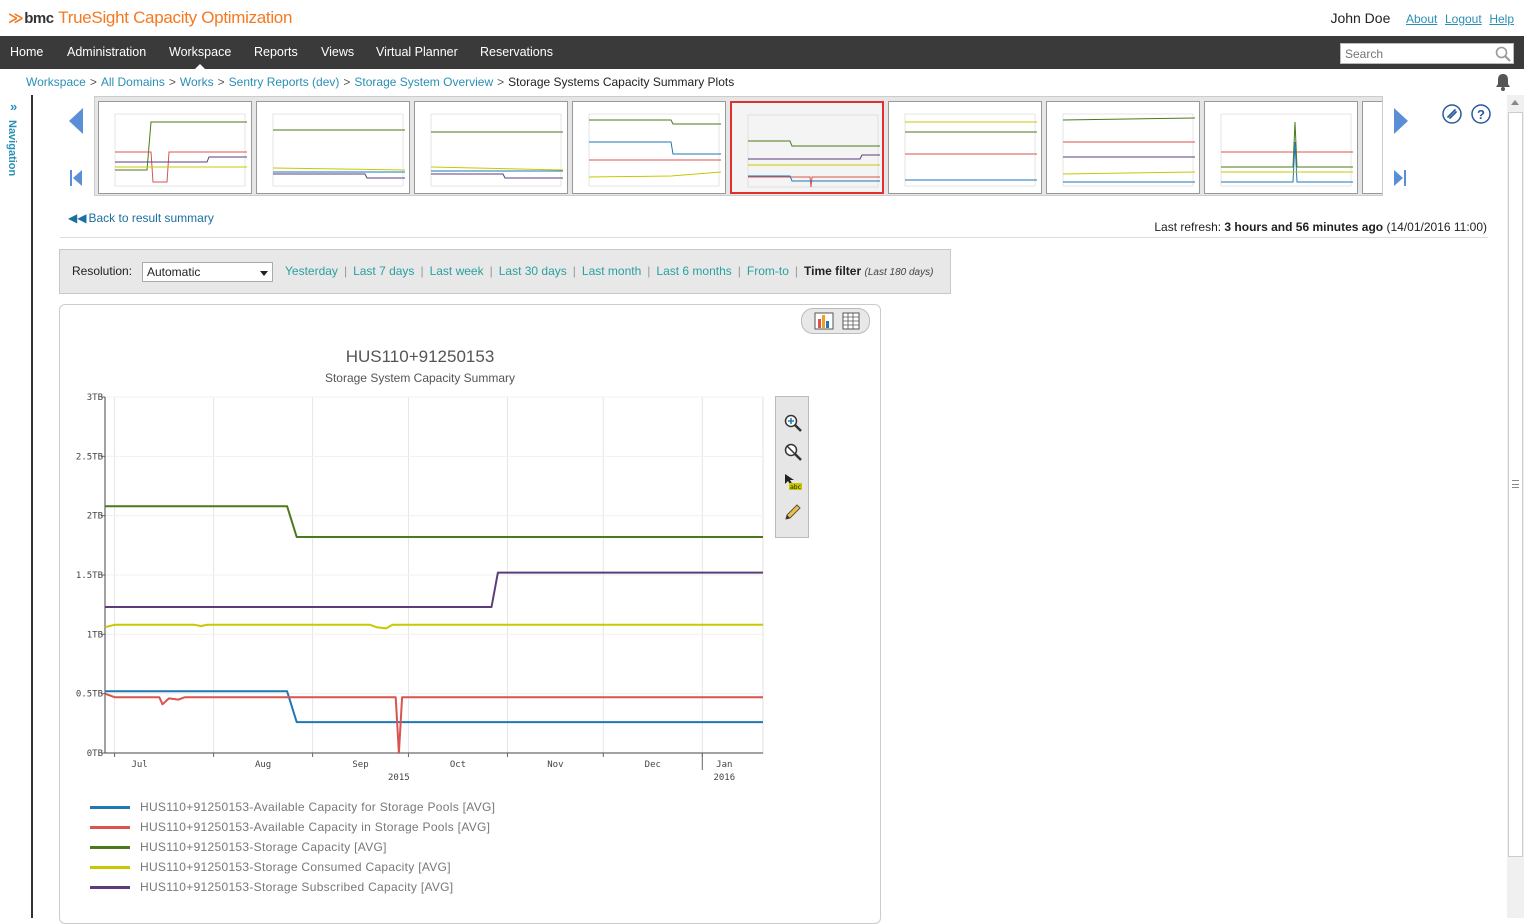 This screenshot has height=924, width=1524. What do you see at coordinates (423, 82) in the screenshot?
I see `breadcrumb-storage-system-overview: Storage System Overview` at bounding box center [423, 82].